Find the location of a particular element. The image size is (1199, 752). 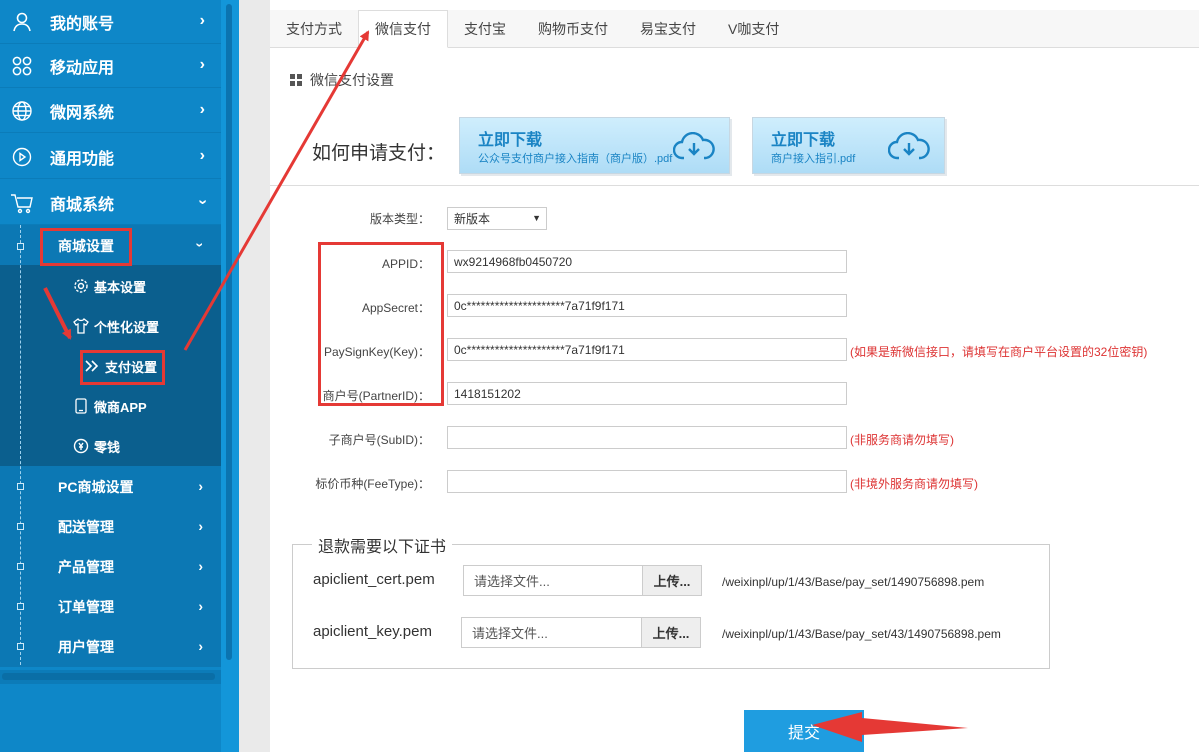

sidebar-item-label: 微商APP is located at coordinates (120, 407).